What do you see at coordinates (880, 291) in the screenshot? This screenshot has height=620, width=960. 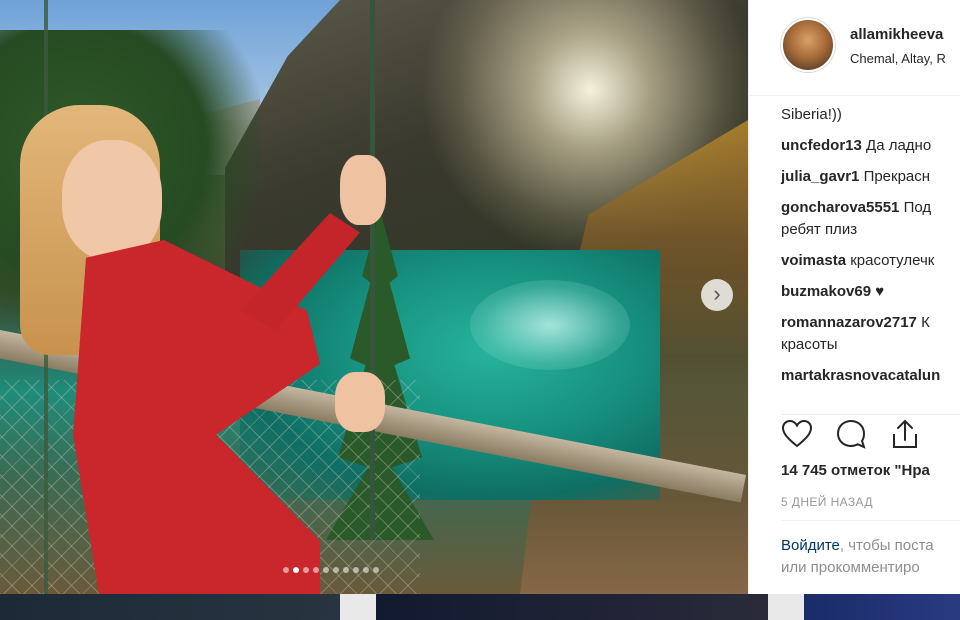 I see `heart-emoji-icon: ♥` at bounding box center [880, 291].